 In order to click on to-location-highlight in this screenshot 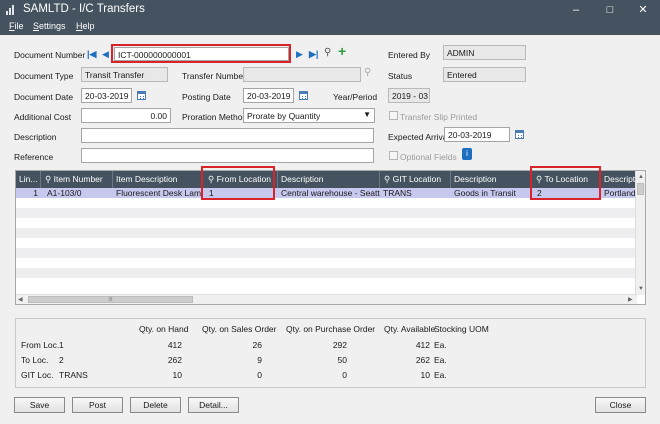, I will do `click(565, 183)`.